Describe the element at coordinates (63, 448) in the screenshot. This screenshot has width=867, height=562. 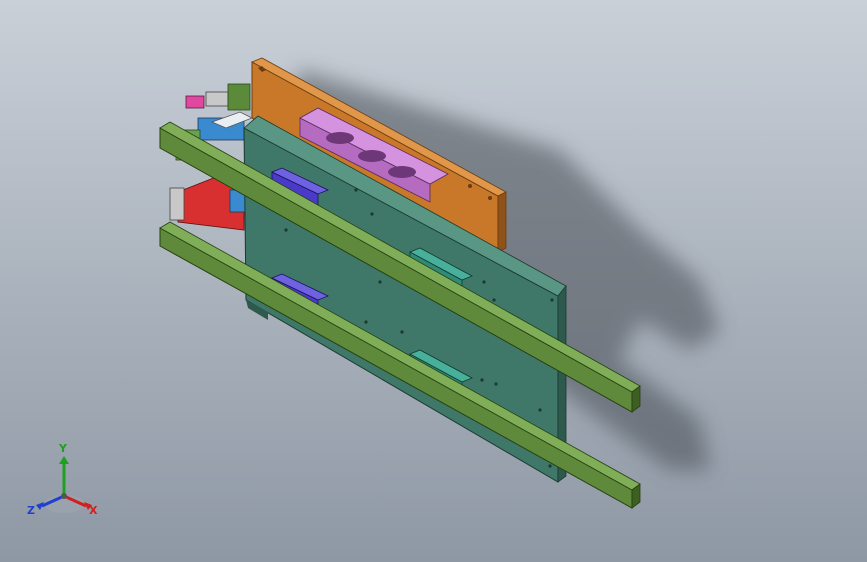
I see `triad-y-label: Y` at that location.